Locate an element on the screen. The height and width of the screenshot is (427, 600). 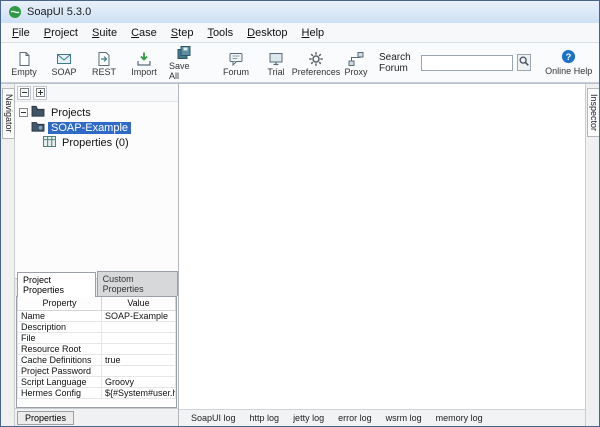
collapse-all-button is located at coordinates (24, 92).